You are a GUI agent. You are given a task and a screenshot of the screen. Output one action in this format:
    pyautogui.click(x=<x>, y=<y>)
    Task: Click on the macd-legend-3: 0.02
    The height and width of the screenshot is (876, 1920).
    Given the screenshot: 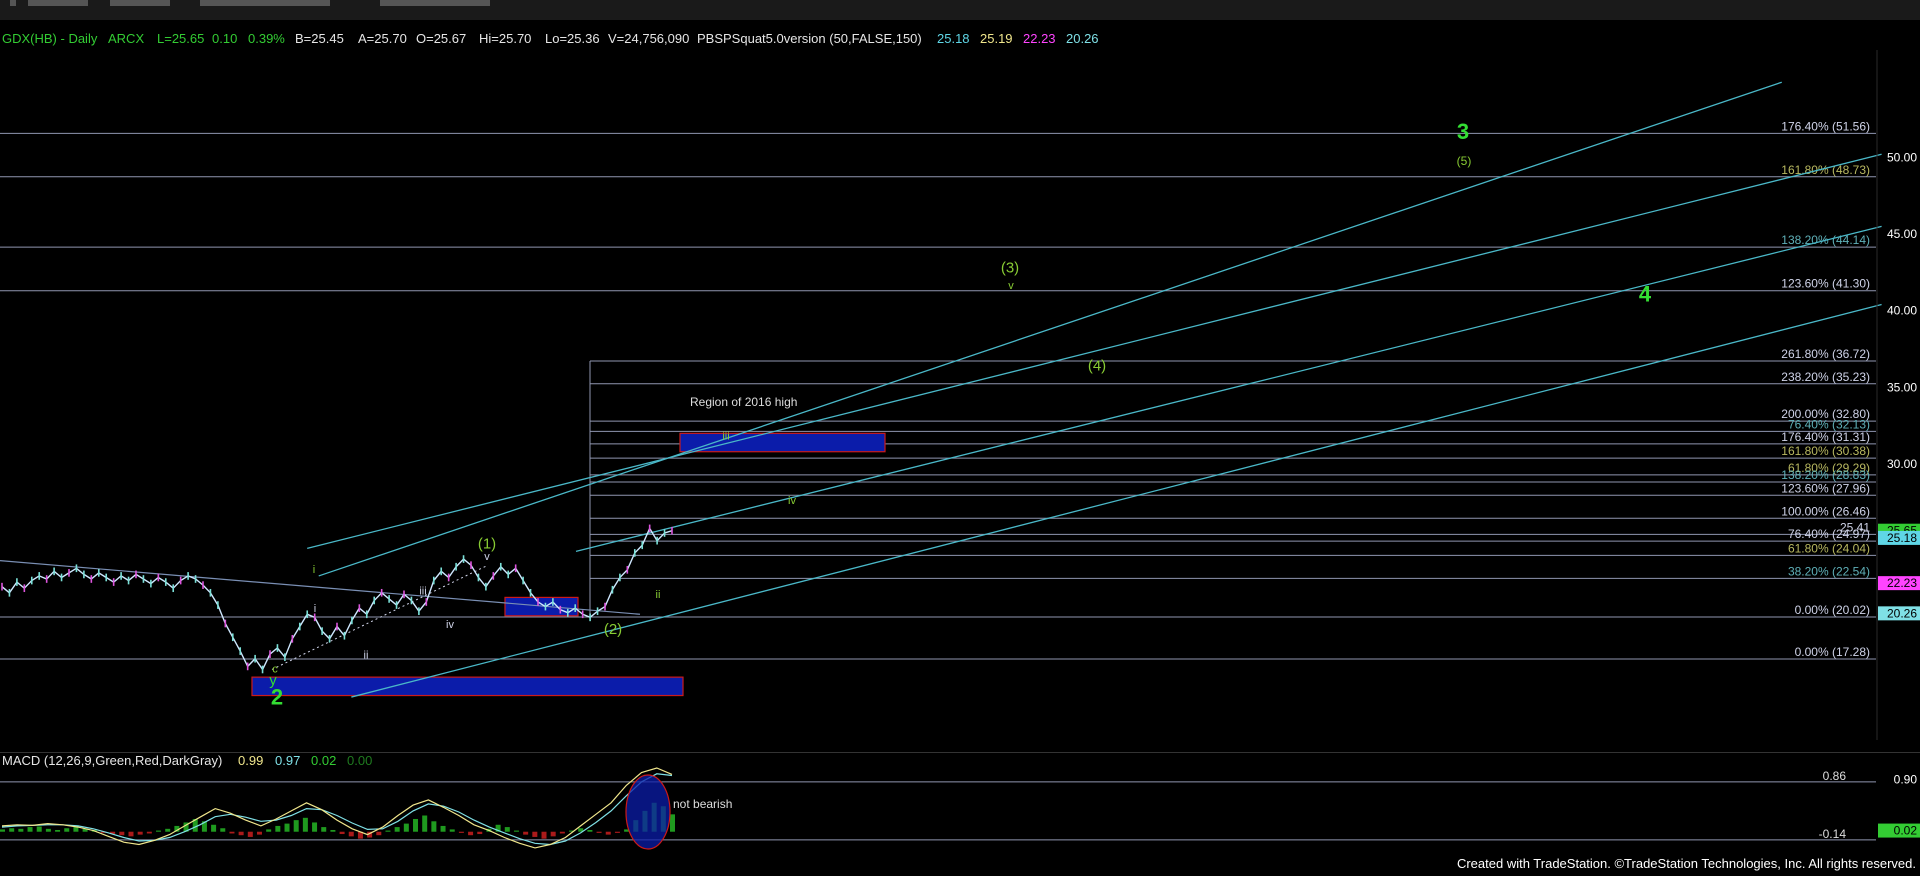 What is the action you would take?
    pyautogui.click(x=323, y=760)
    